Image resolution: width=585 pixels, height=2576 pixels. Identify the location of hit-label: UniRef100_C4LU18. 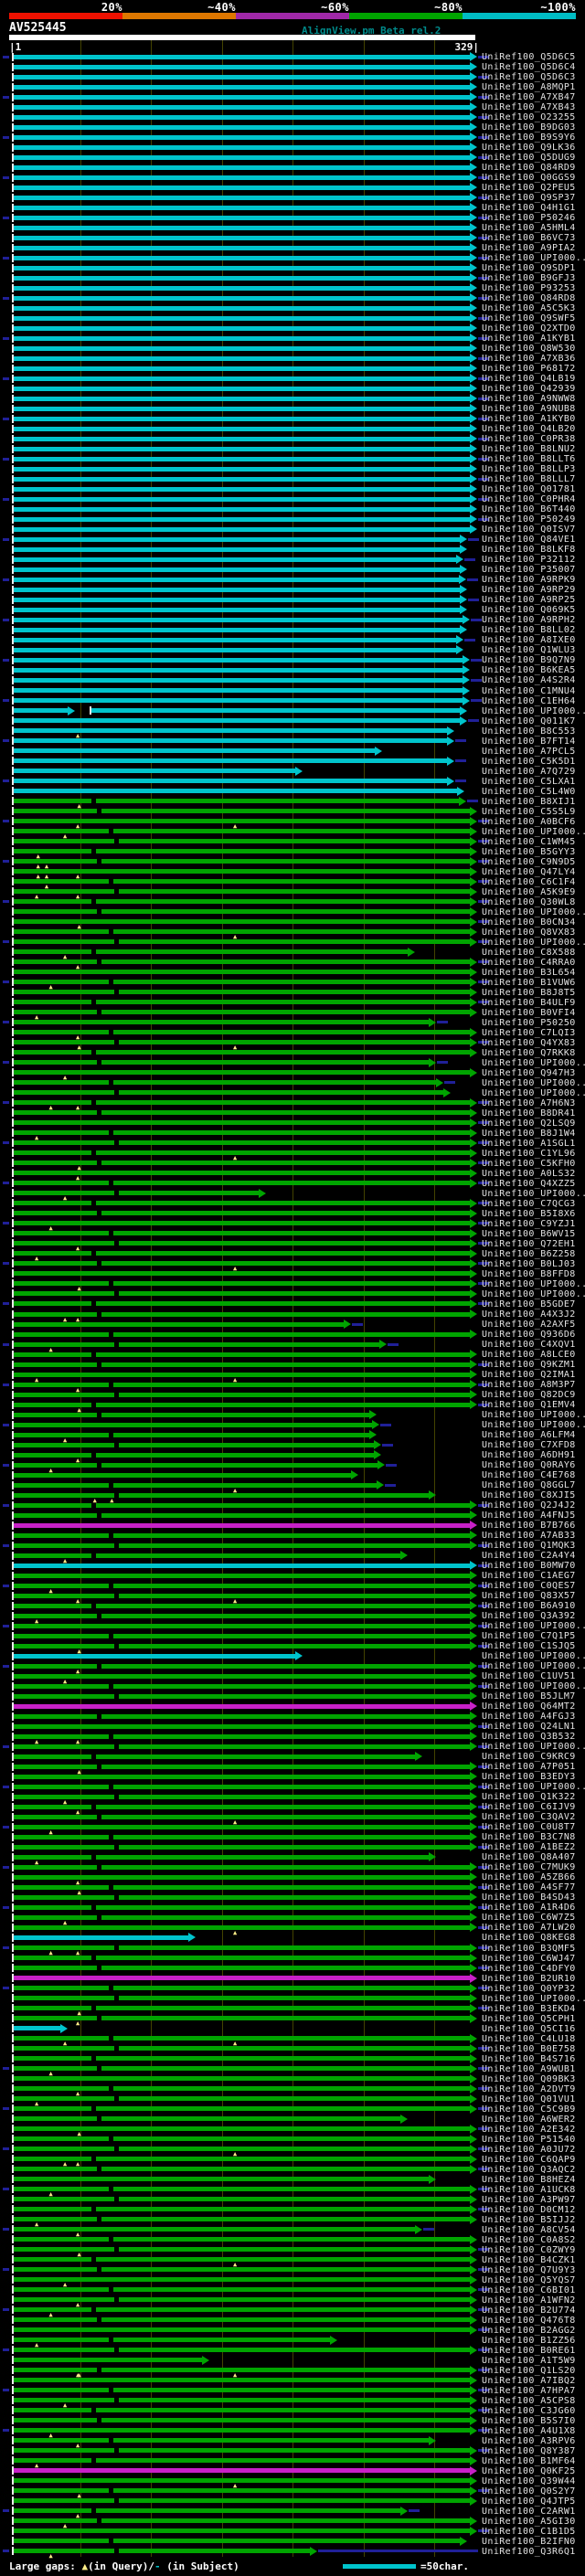
(529, 2039).